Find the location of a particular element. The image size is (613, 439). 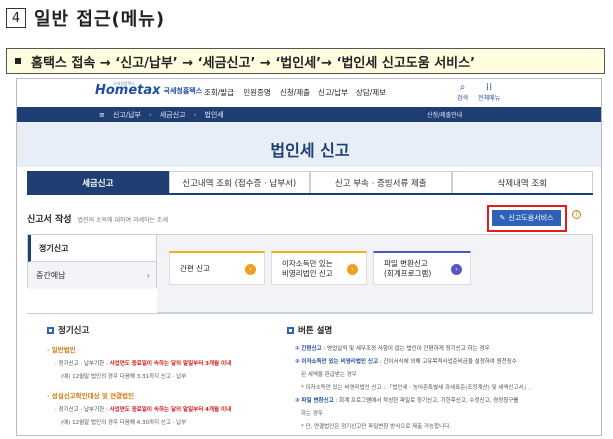

filing-help-service-button: ✎ 신고도움서비스 is located at coordinates (526, 218).